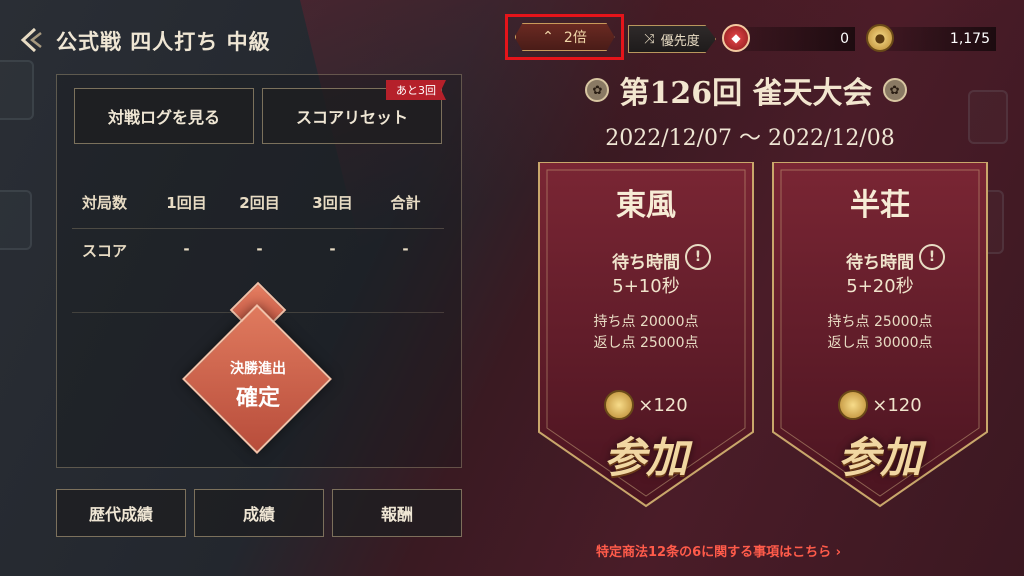  Describe the element at coordinates (105, 203) in the screenshot. I see `header-games: 対局数` at that location.